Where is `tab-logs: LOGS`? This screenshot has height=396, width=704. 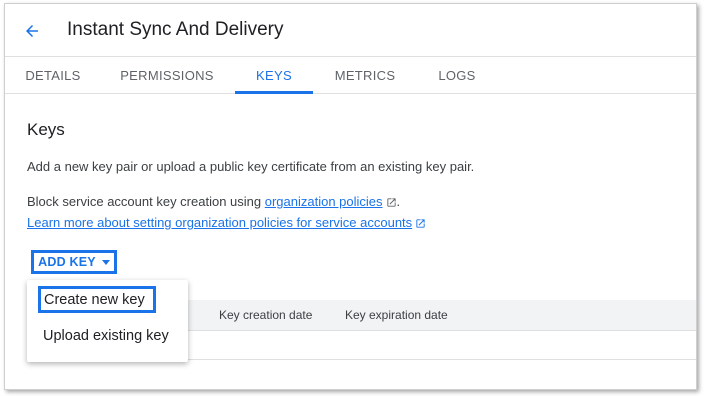
tab-logs: LOGS is located at coordinates (457, 75).